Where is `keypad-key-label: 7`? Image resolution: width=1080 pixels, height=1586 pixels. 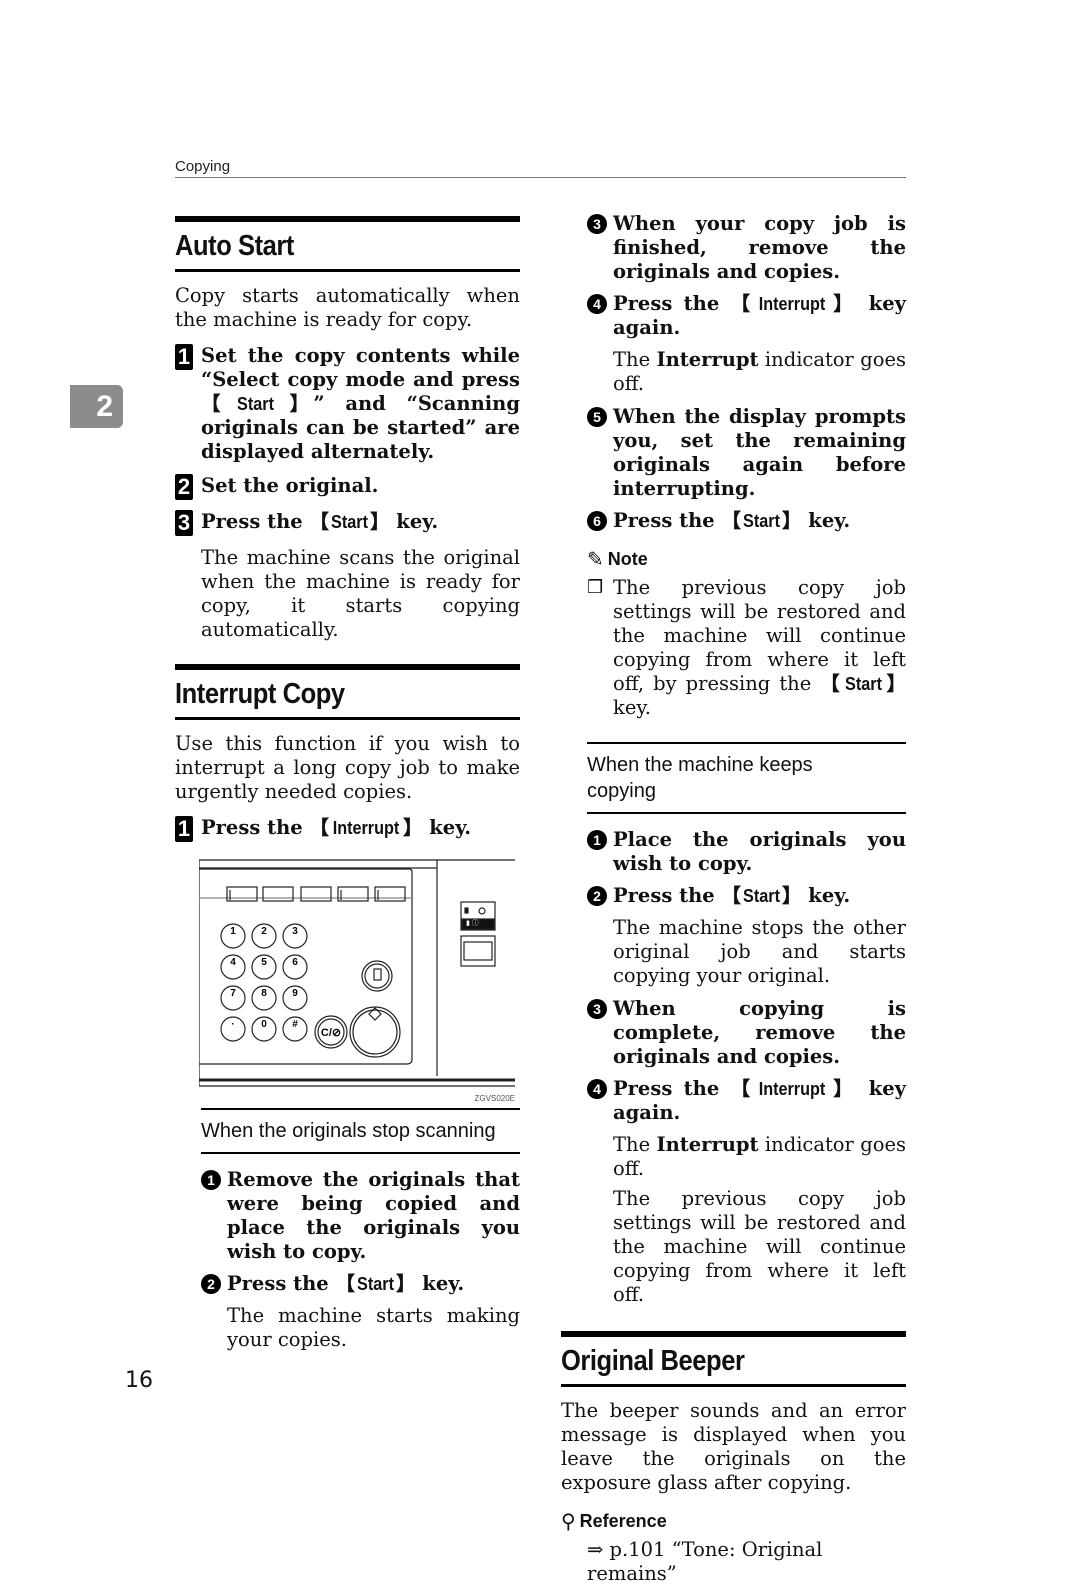
keypad-key-label: 7 is located at coordinates (233, 993).